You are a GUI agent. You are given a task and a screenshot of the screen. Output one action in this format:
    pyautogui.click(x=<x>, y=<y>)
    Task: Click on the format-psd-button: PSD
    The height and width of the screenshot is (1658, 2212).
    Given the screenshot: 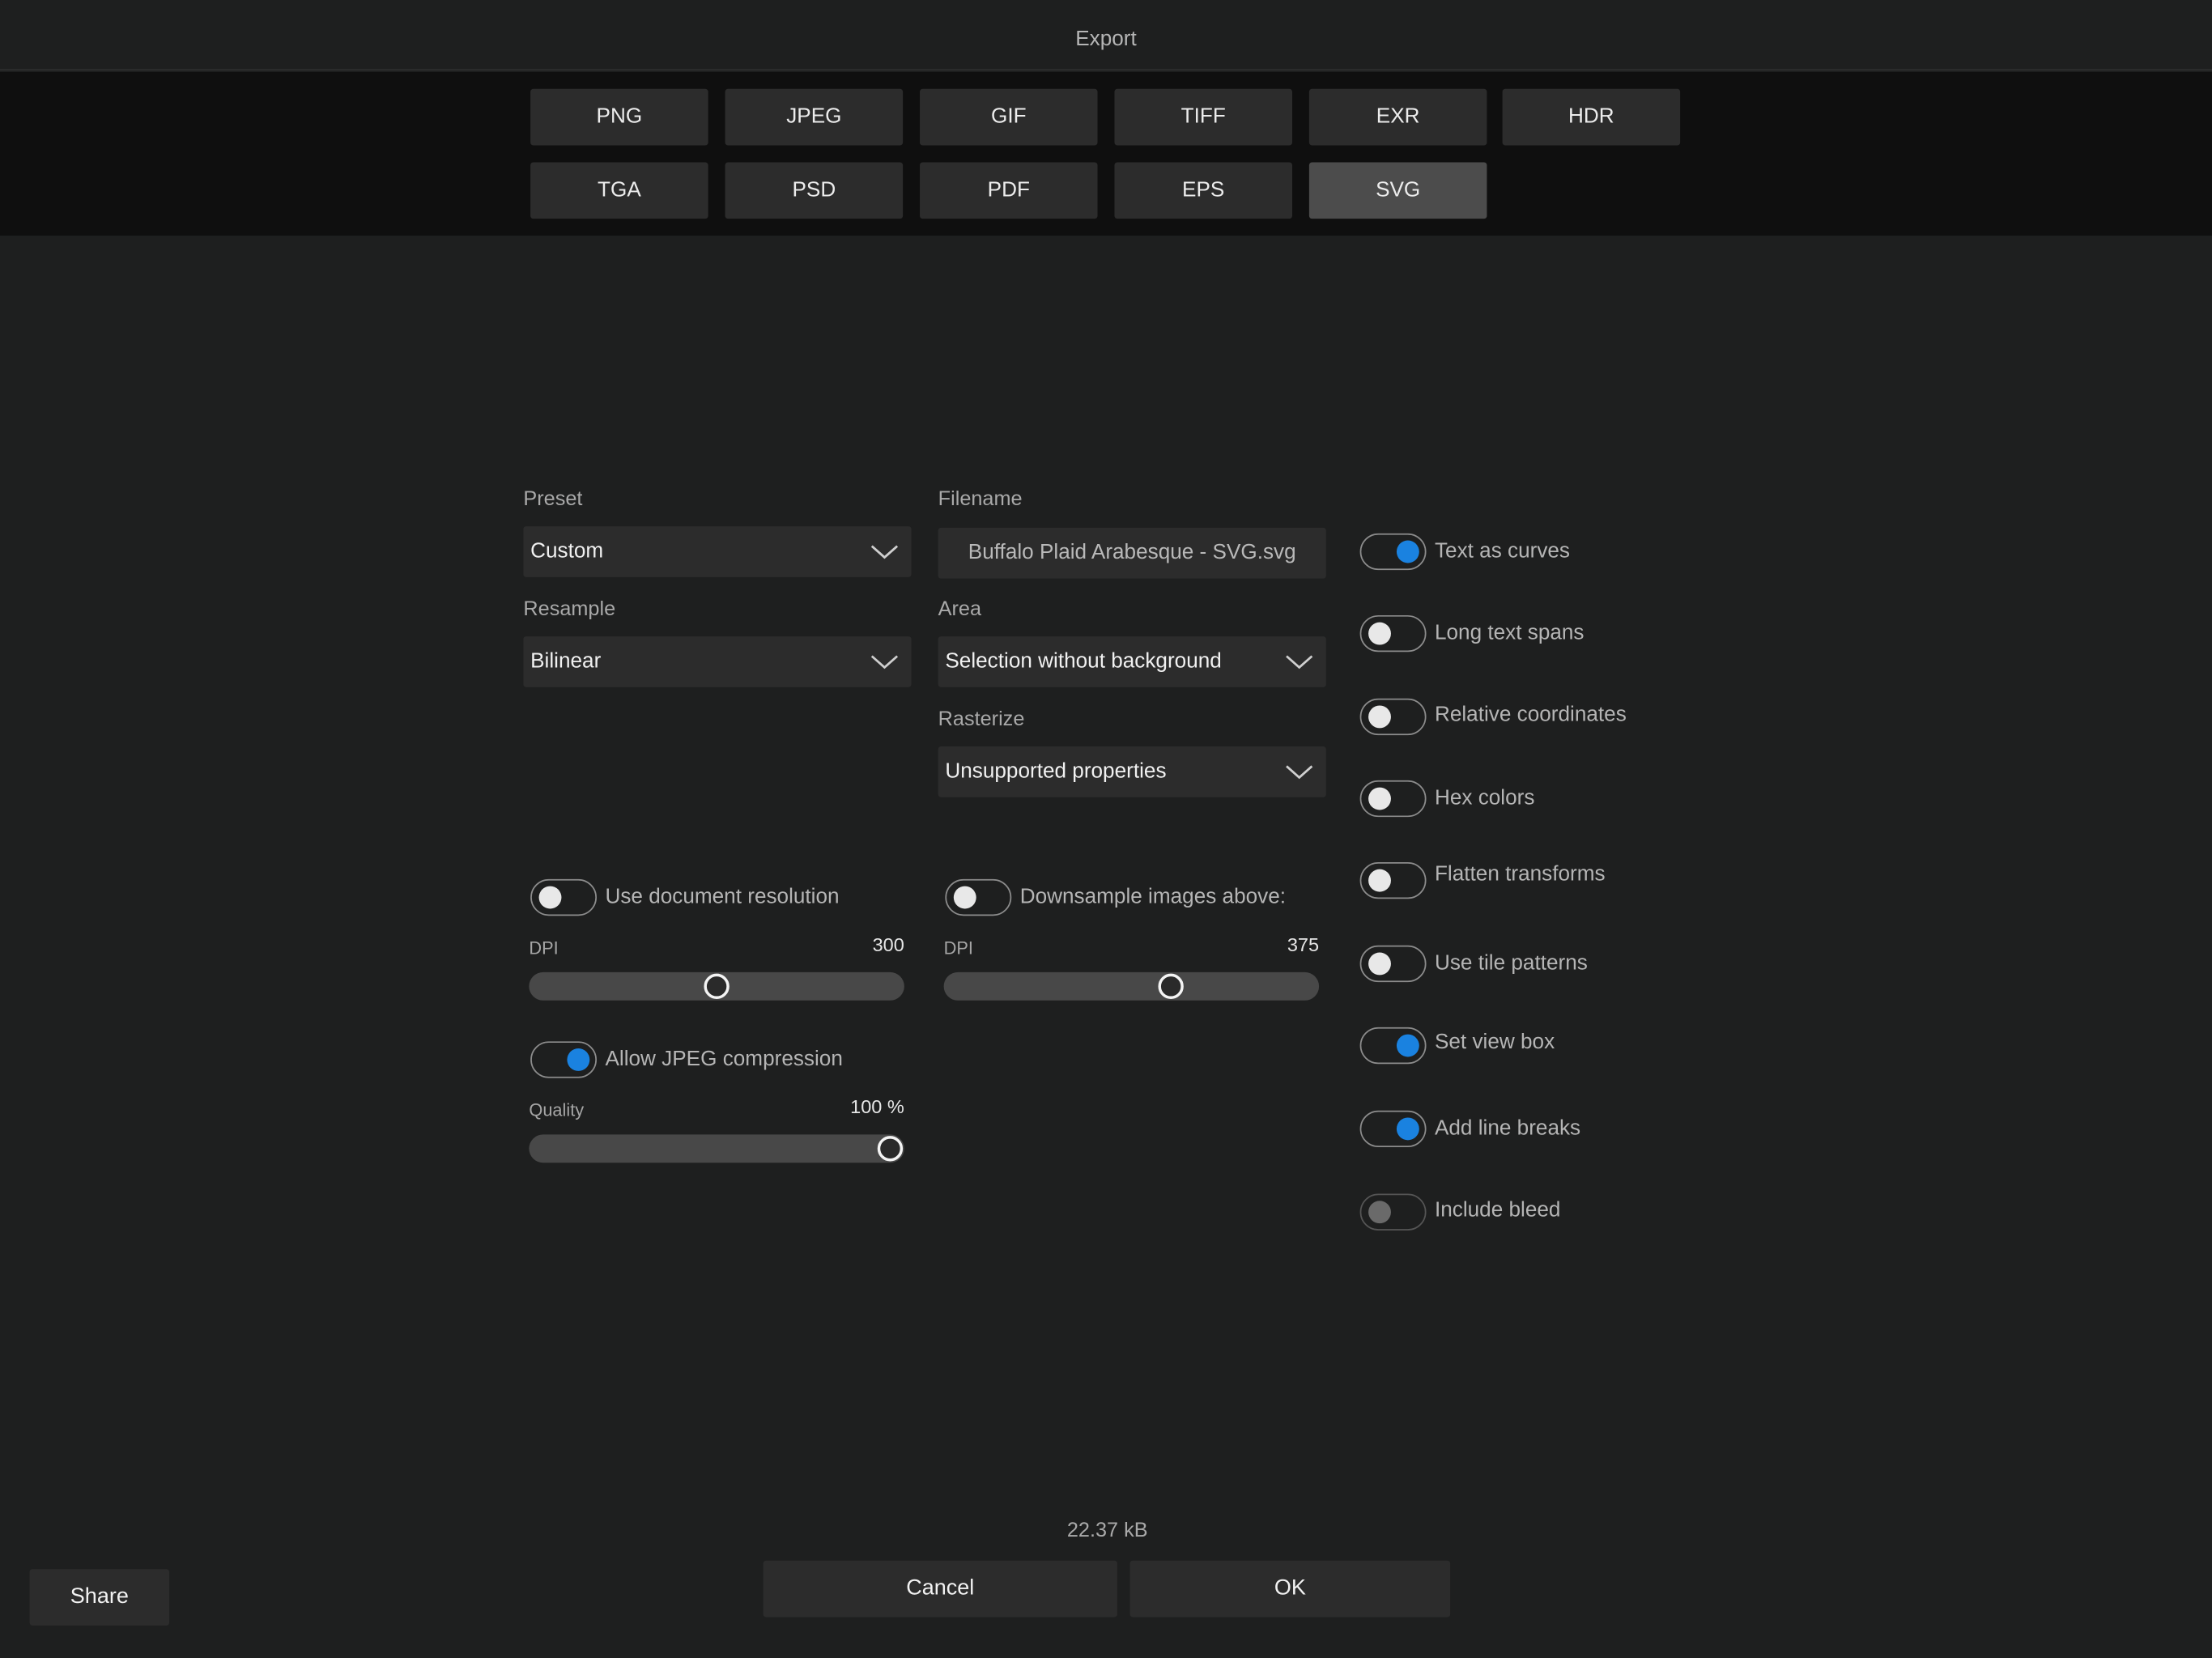 What is the action you would take?
    pyautogui.click(x=815, y=190)
    